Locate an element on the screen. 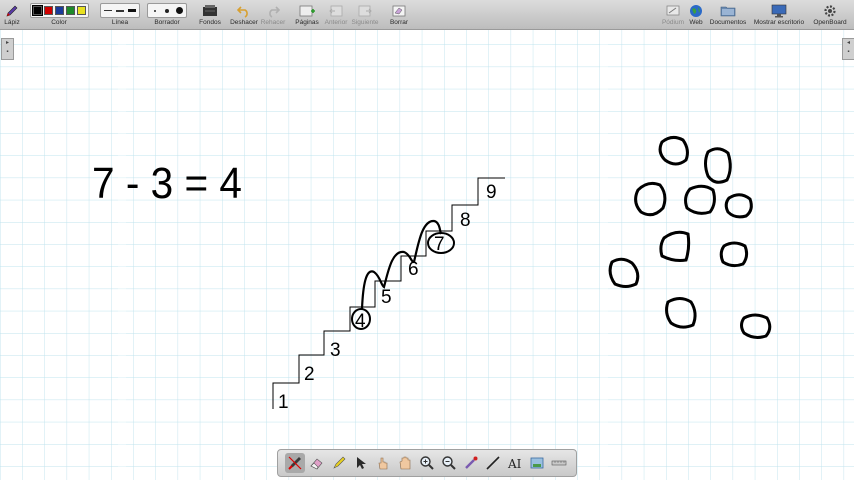  hand-grab-icon is located at coordinates (405, 463).